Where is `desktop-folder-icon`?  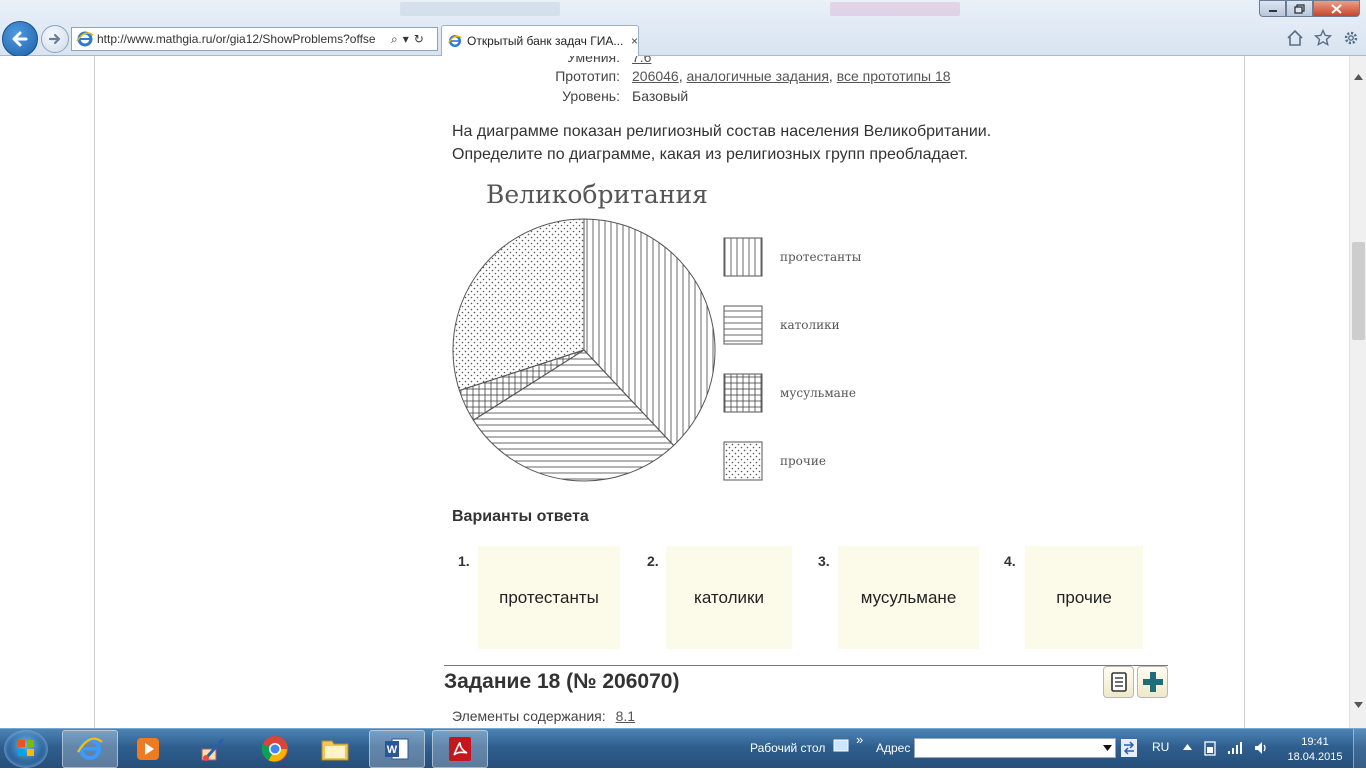
desktop-folder-icon is located at coordinates (841, 745).